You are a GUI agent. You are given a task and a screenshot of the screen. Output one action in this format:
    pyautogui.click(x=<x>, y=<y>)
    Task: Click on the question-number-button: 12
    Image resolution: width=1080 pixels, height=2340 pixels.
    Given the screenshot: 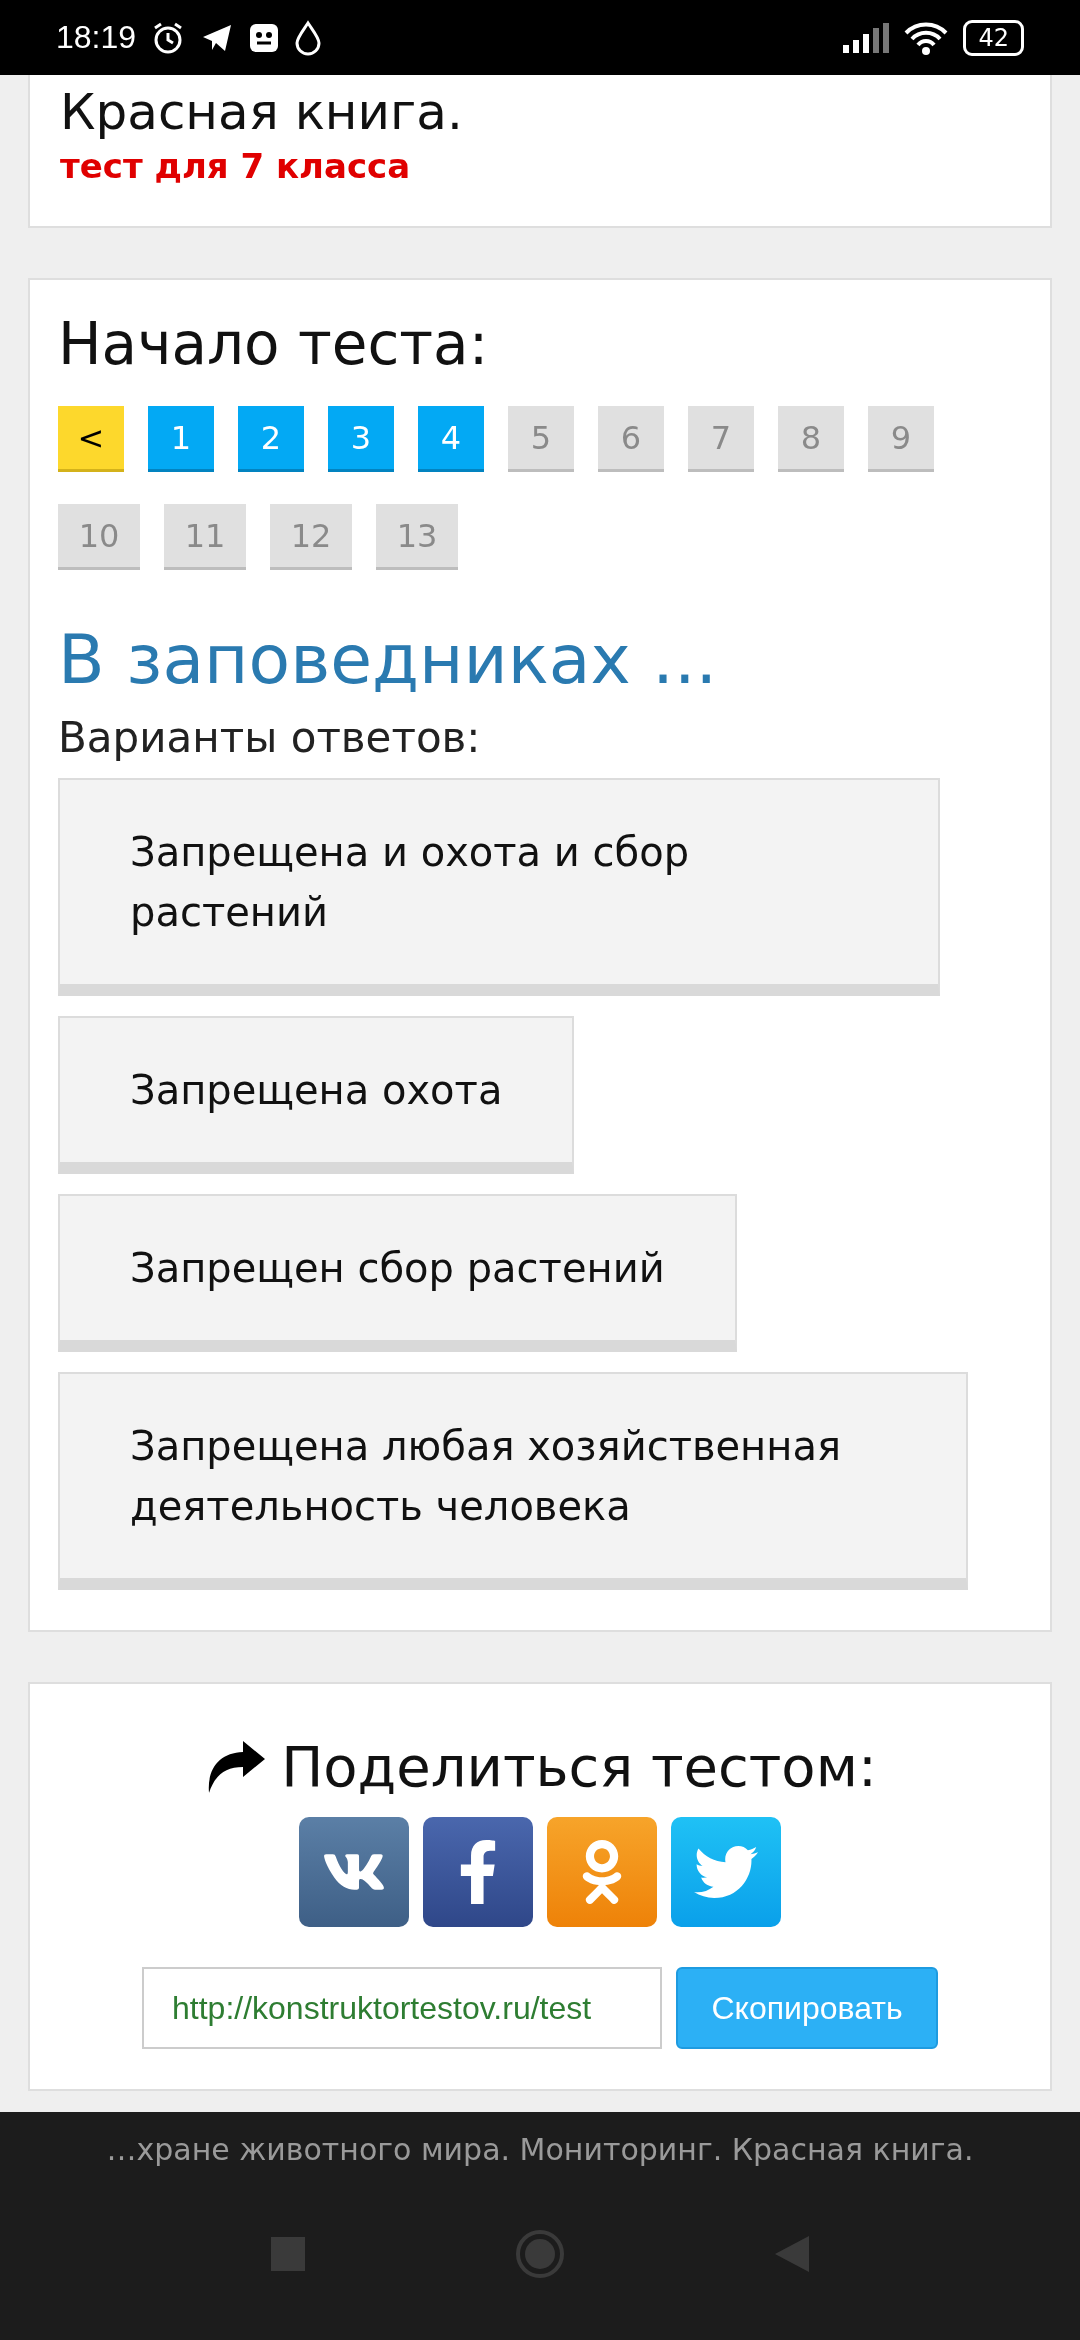 What is the action you would take?
    pyautogui.click(x=311, y=537)
    